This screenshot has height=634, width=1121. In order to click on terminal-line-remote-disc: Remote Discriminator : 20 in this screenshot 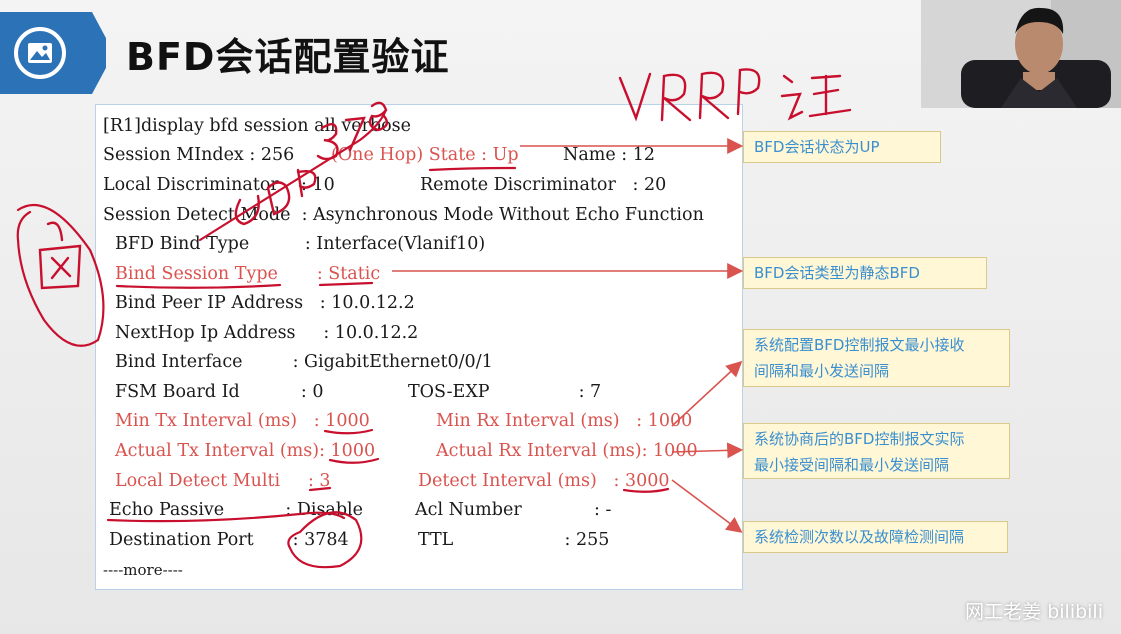, I will do `click(543, 185)`.